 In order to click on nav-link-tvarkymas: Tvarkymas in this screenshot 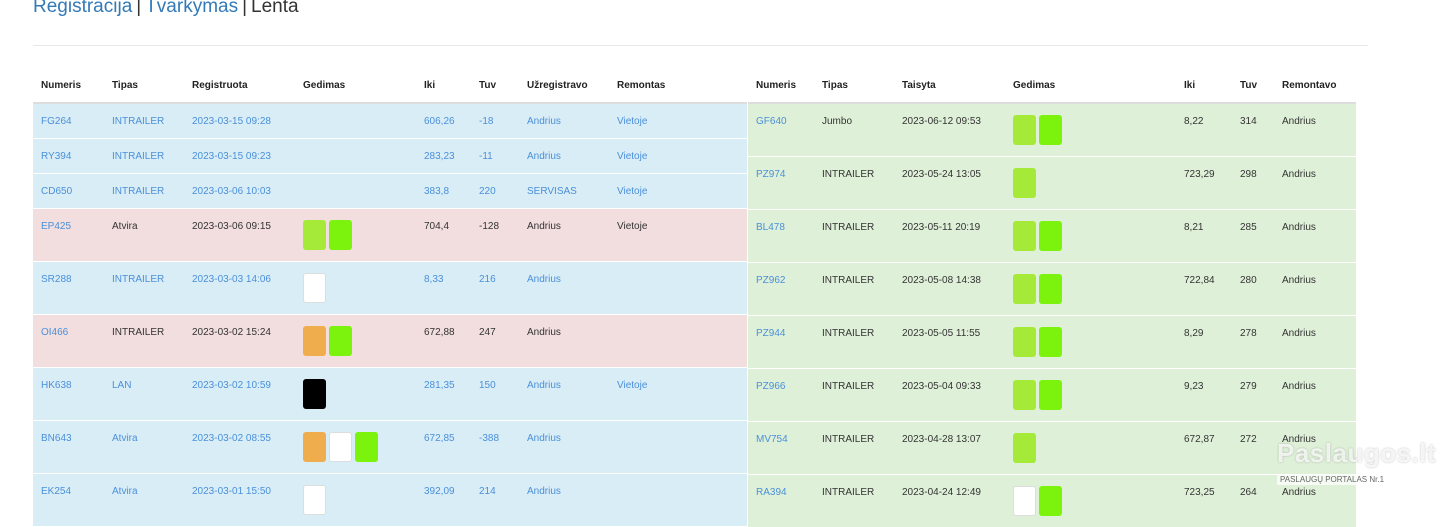, I will do `click(191, 8)`.